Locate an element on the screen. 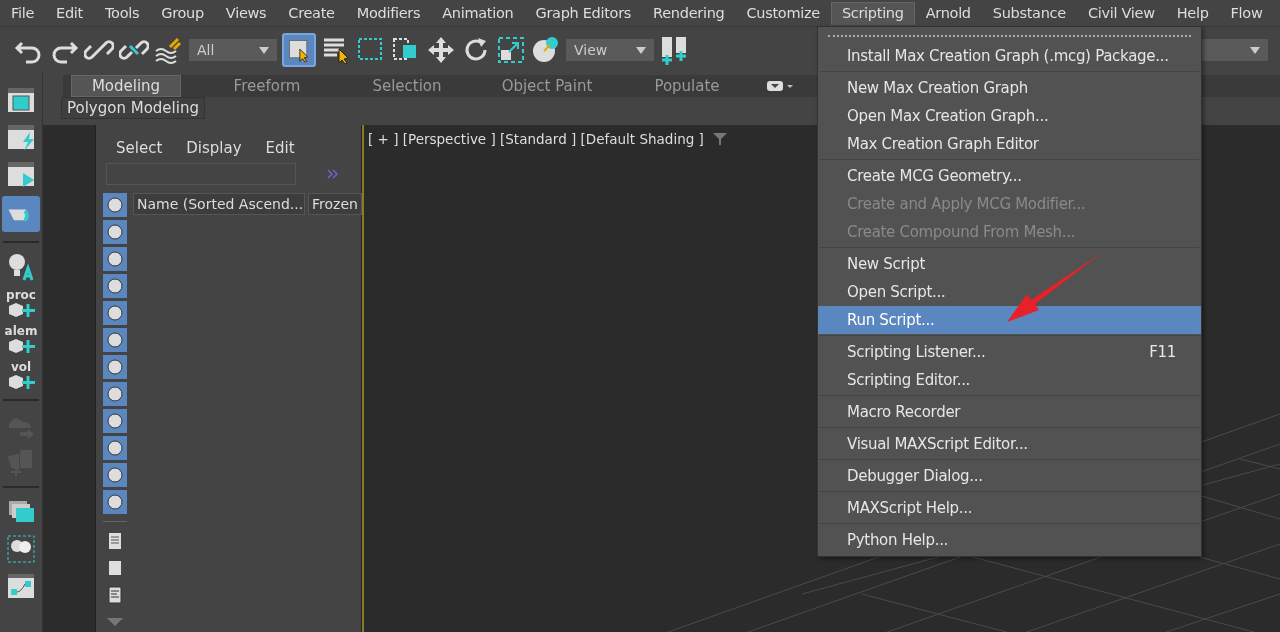 This screenshot has height=632, width=1280. tool-label: proc is located at coordinates (21, 295).